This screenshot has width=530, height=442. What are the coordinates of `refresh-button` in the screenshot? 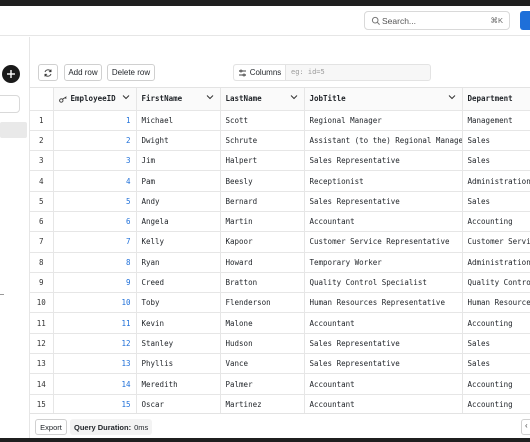 It's located at (48, 72).